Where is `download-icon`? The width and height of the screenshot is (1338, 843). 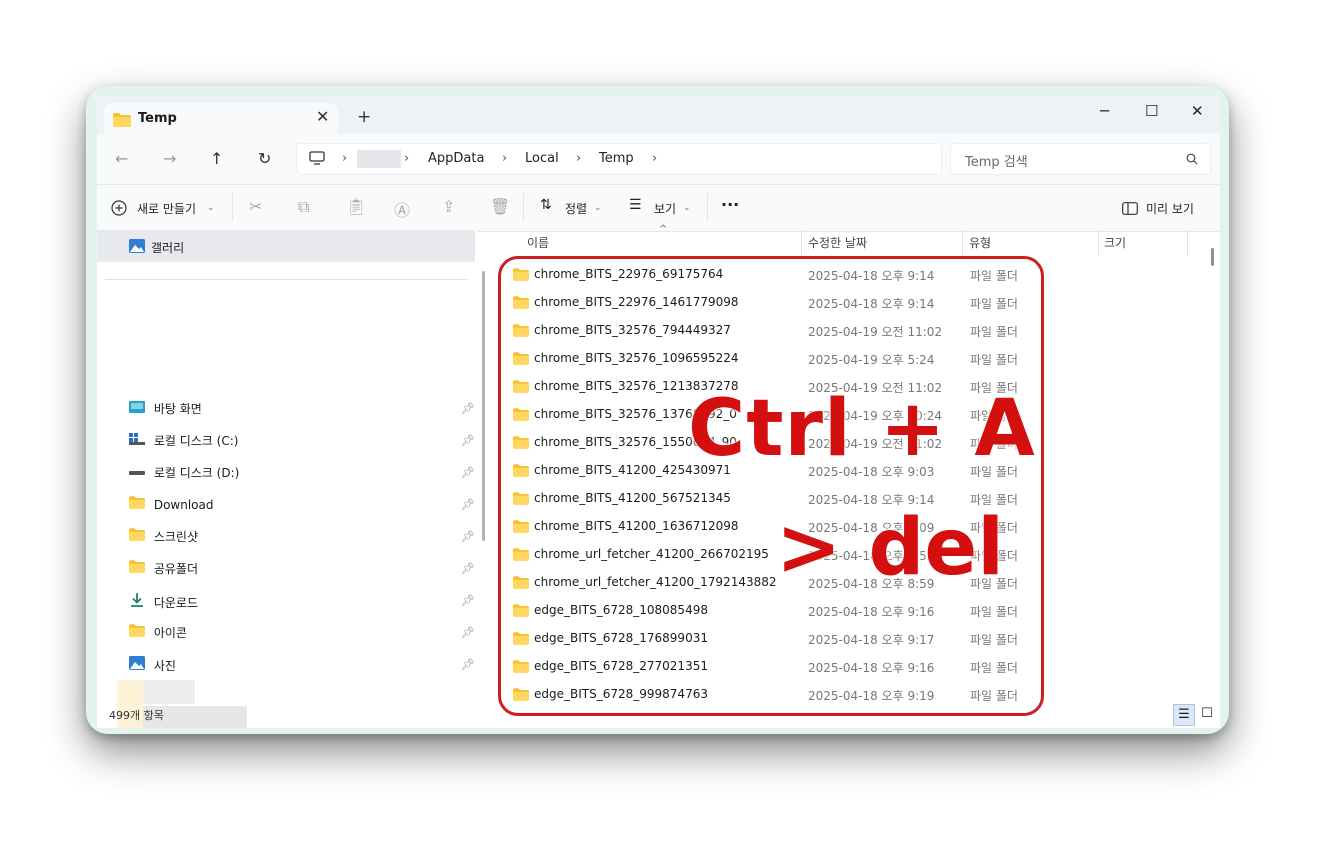 download-icon is located at coordinates (137, 600).